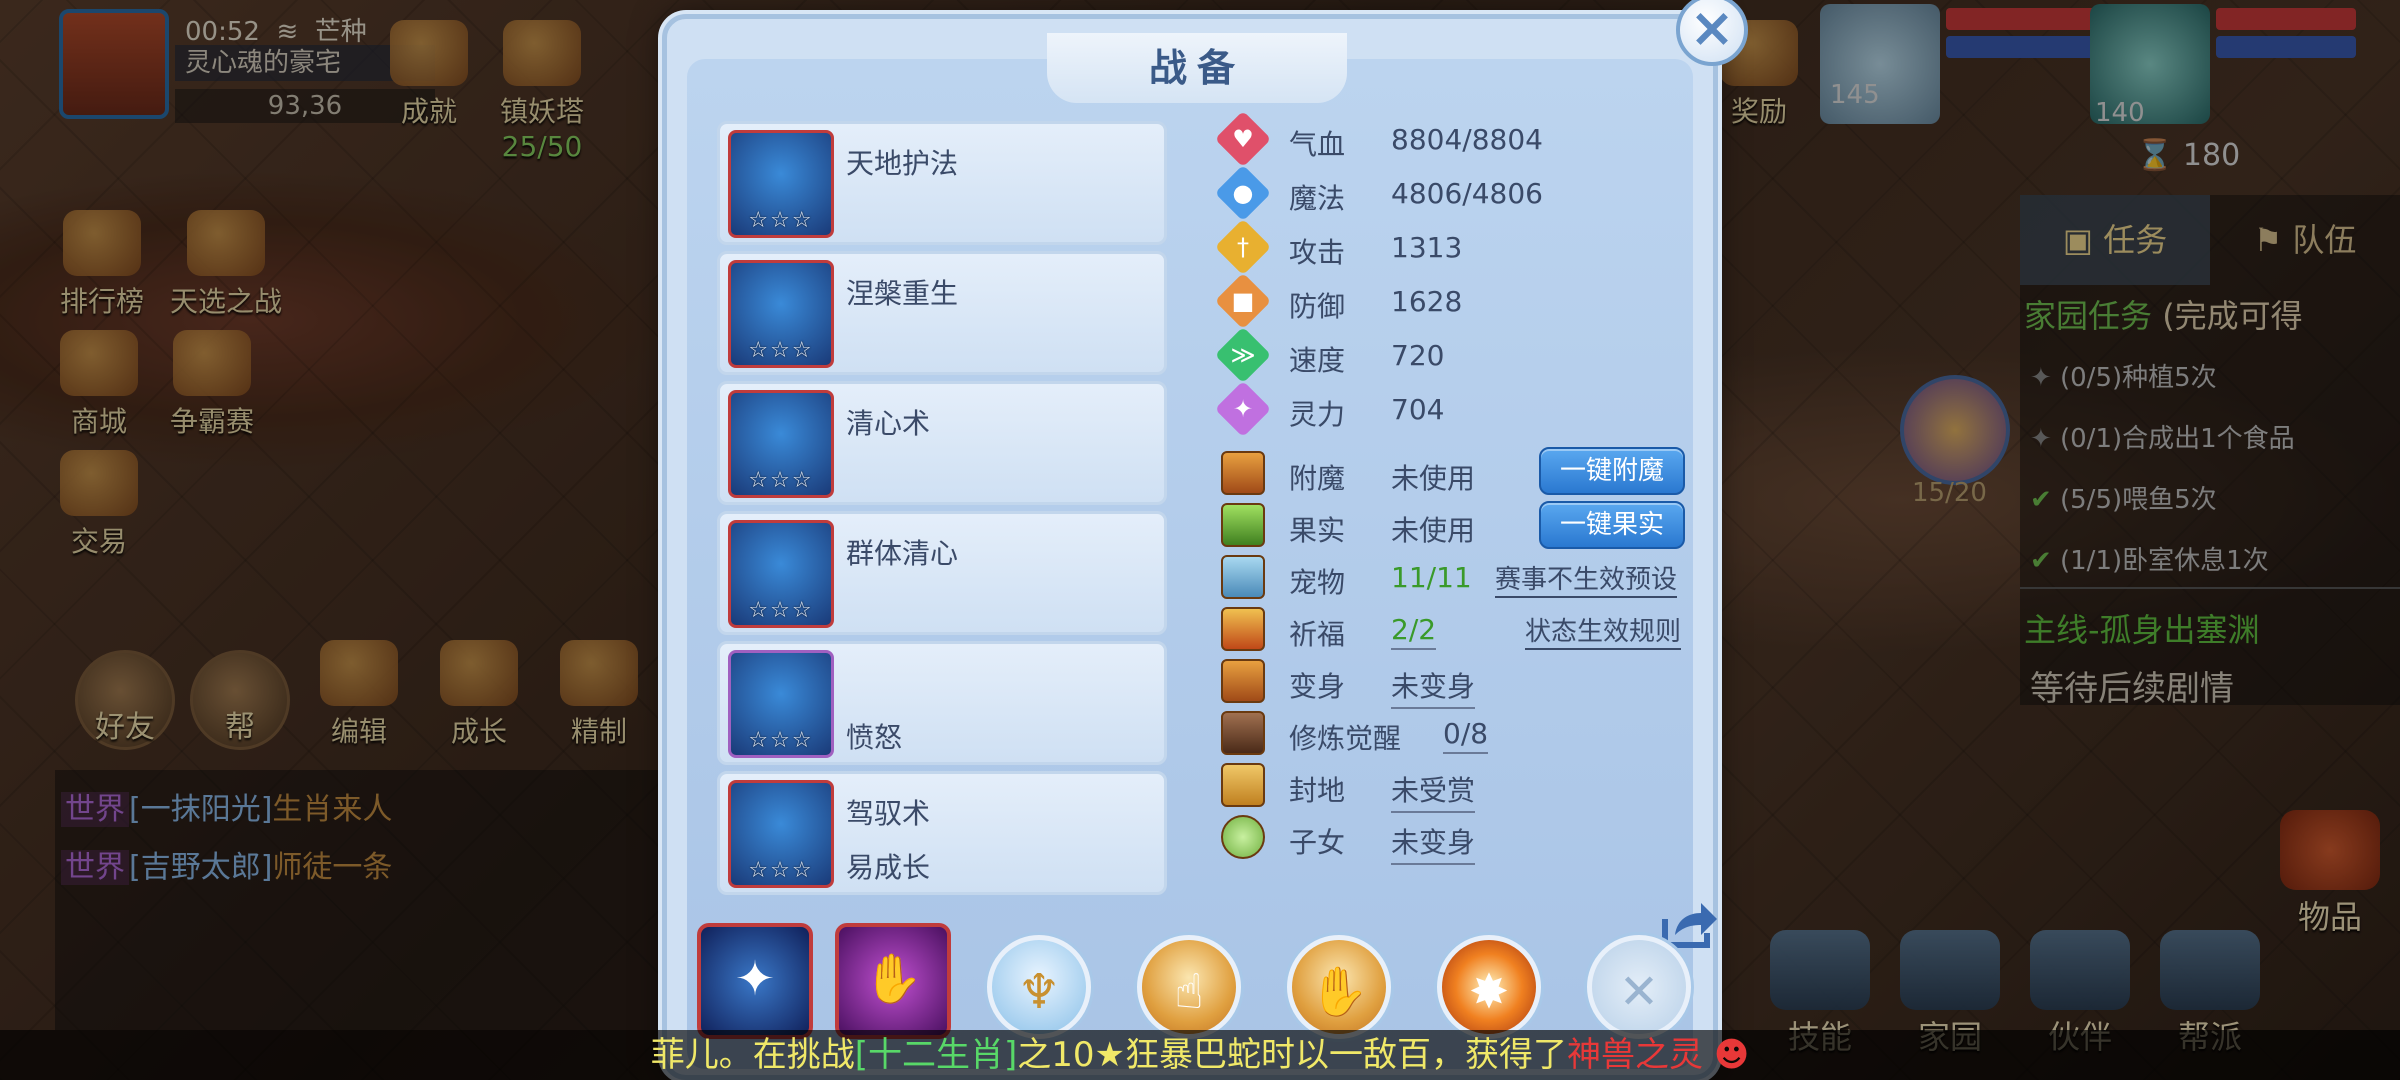  Describe the element at coordinates (1243, 139) in the screenshot. I see `heart-icon: ♥` at that location.